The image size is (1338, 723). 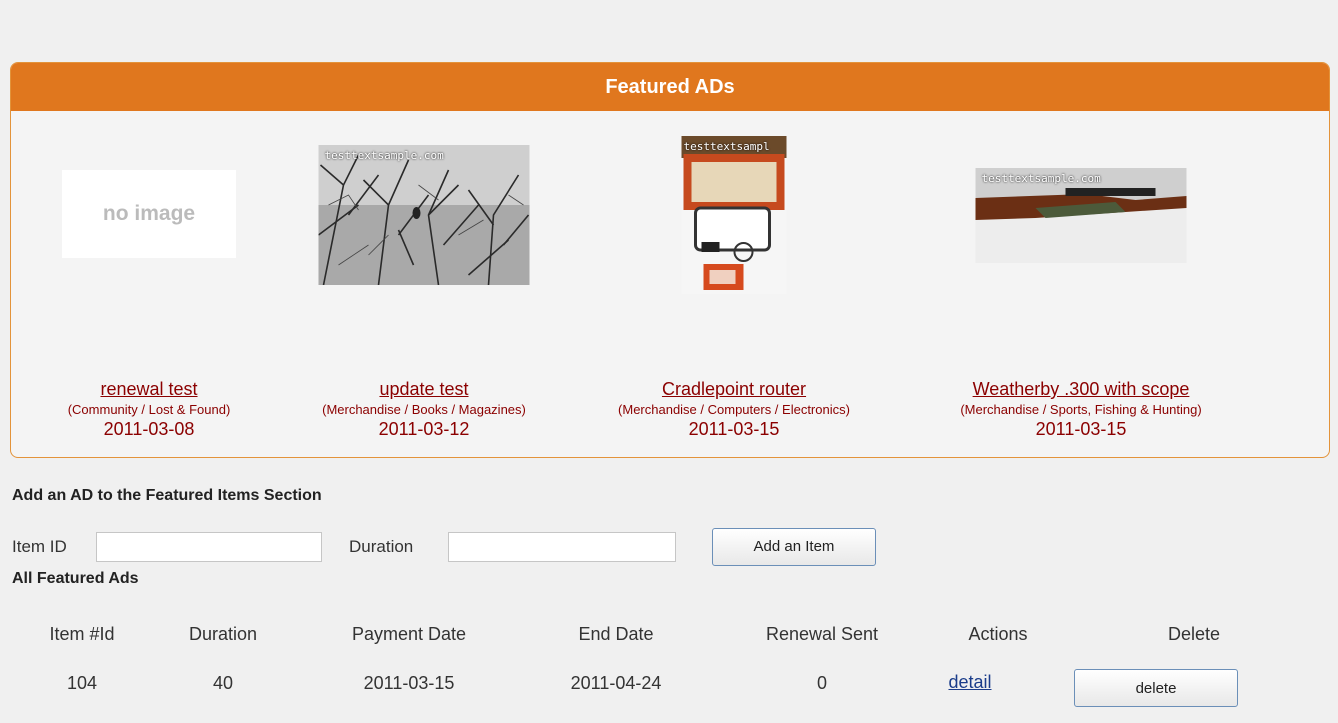 I want to click on ad-thumbnail-image: testtextsampl, so click(x=734, y=215).